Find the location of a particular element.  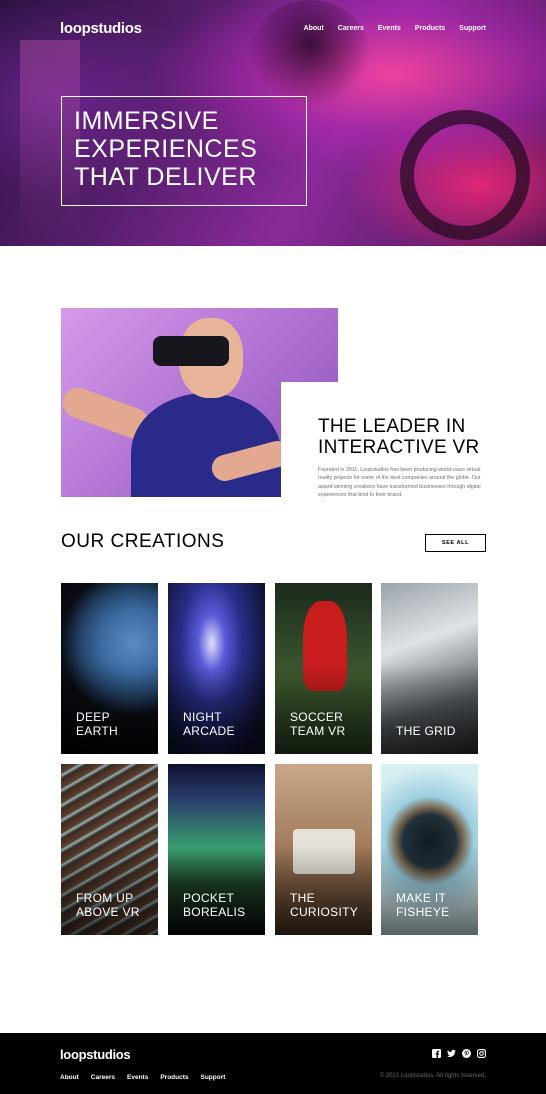

logo: loopstudios is located at coordinates (101, 28).